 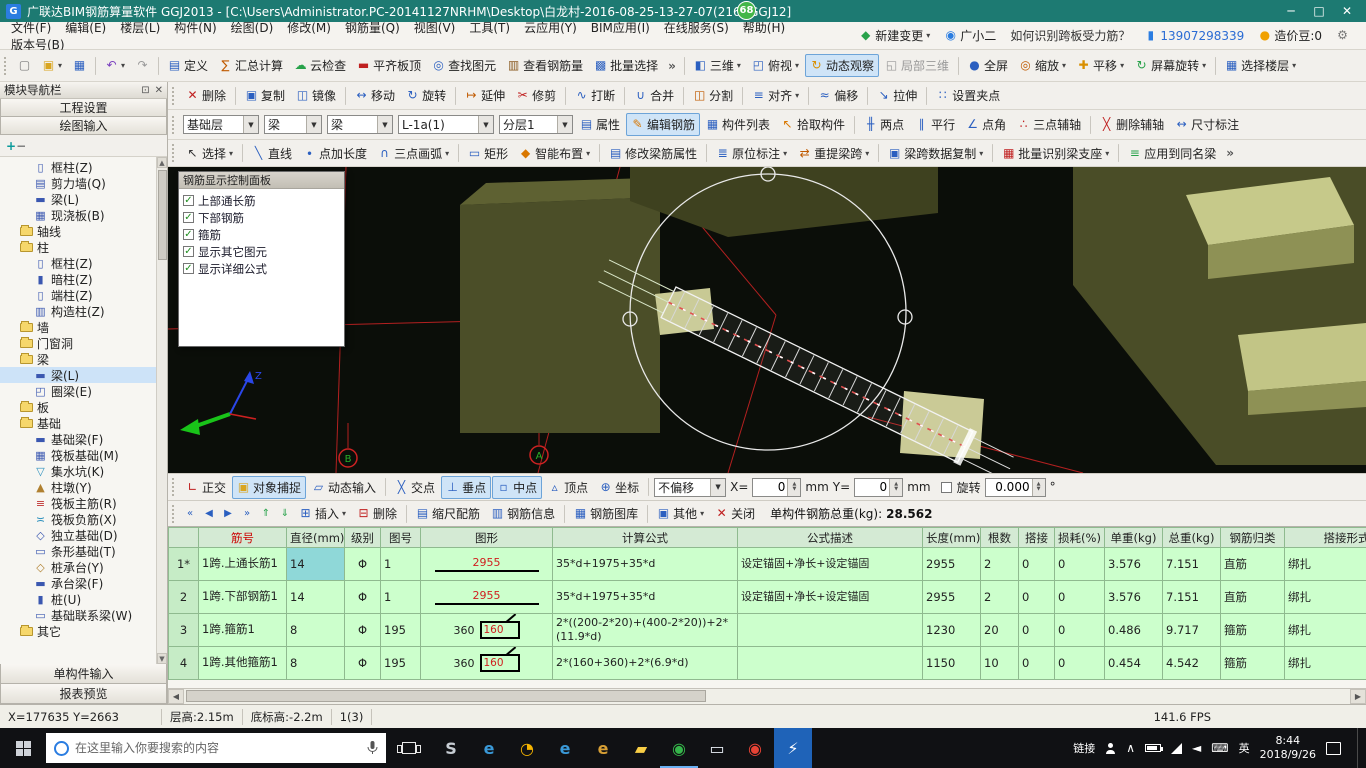 What do you see at coordinates (400, 663) in the screenshot?
I see `figure-number-cell: 195` at bounding box center [400, 663].